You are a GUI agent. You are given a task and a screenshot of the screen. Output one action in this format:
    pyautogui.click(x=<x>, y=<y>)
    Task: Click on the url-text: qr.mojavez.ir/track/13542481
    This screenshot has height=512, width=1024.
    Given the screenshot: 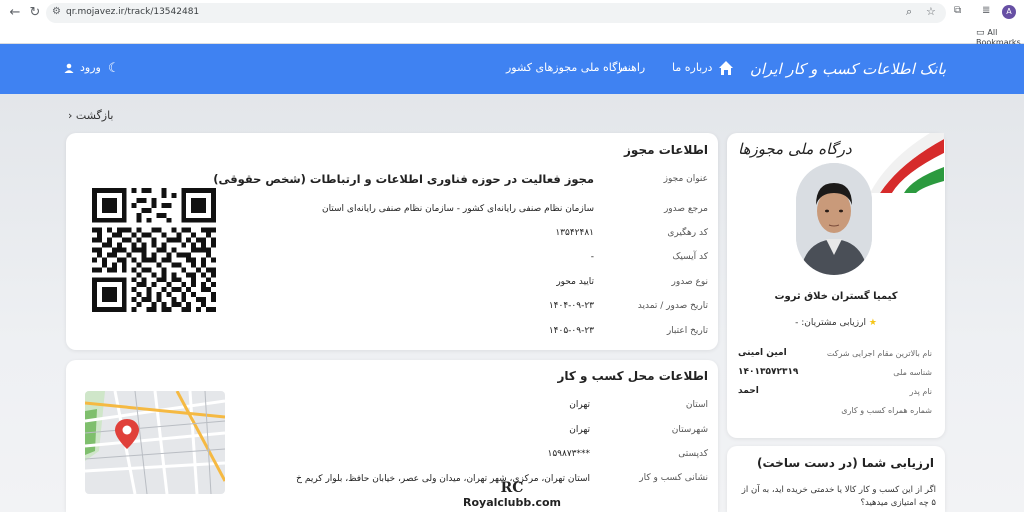 What is the action you would take?
    pyautogui.click(x=132, y=12)
    